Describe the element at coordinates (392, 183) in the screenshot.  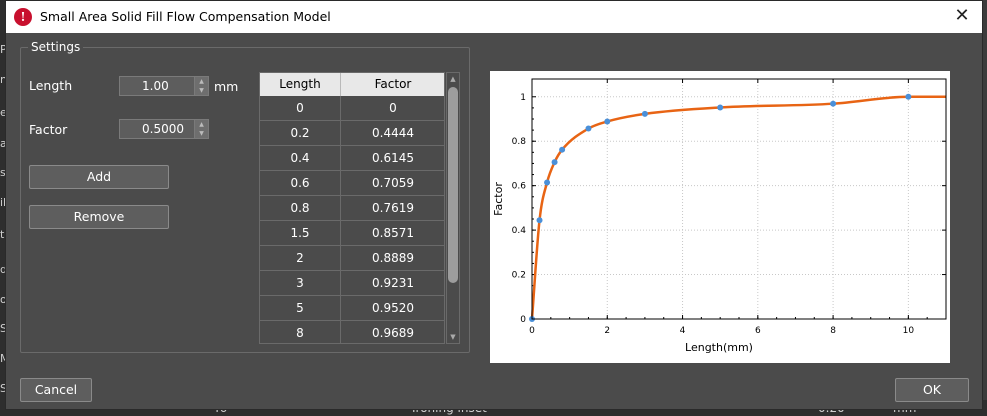
I see `cell-factor: 0.7059` at that location.